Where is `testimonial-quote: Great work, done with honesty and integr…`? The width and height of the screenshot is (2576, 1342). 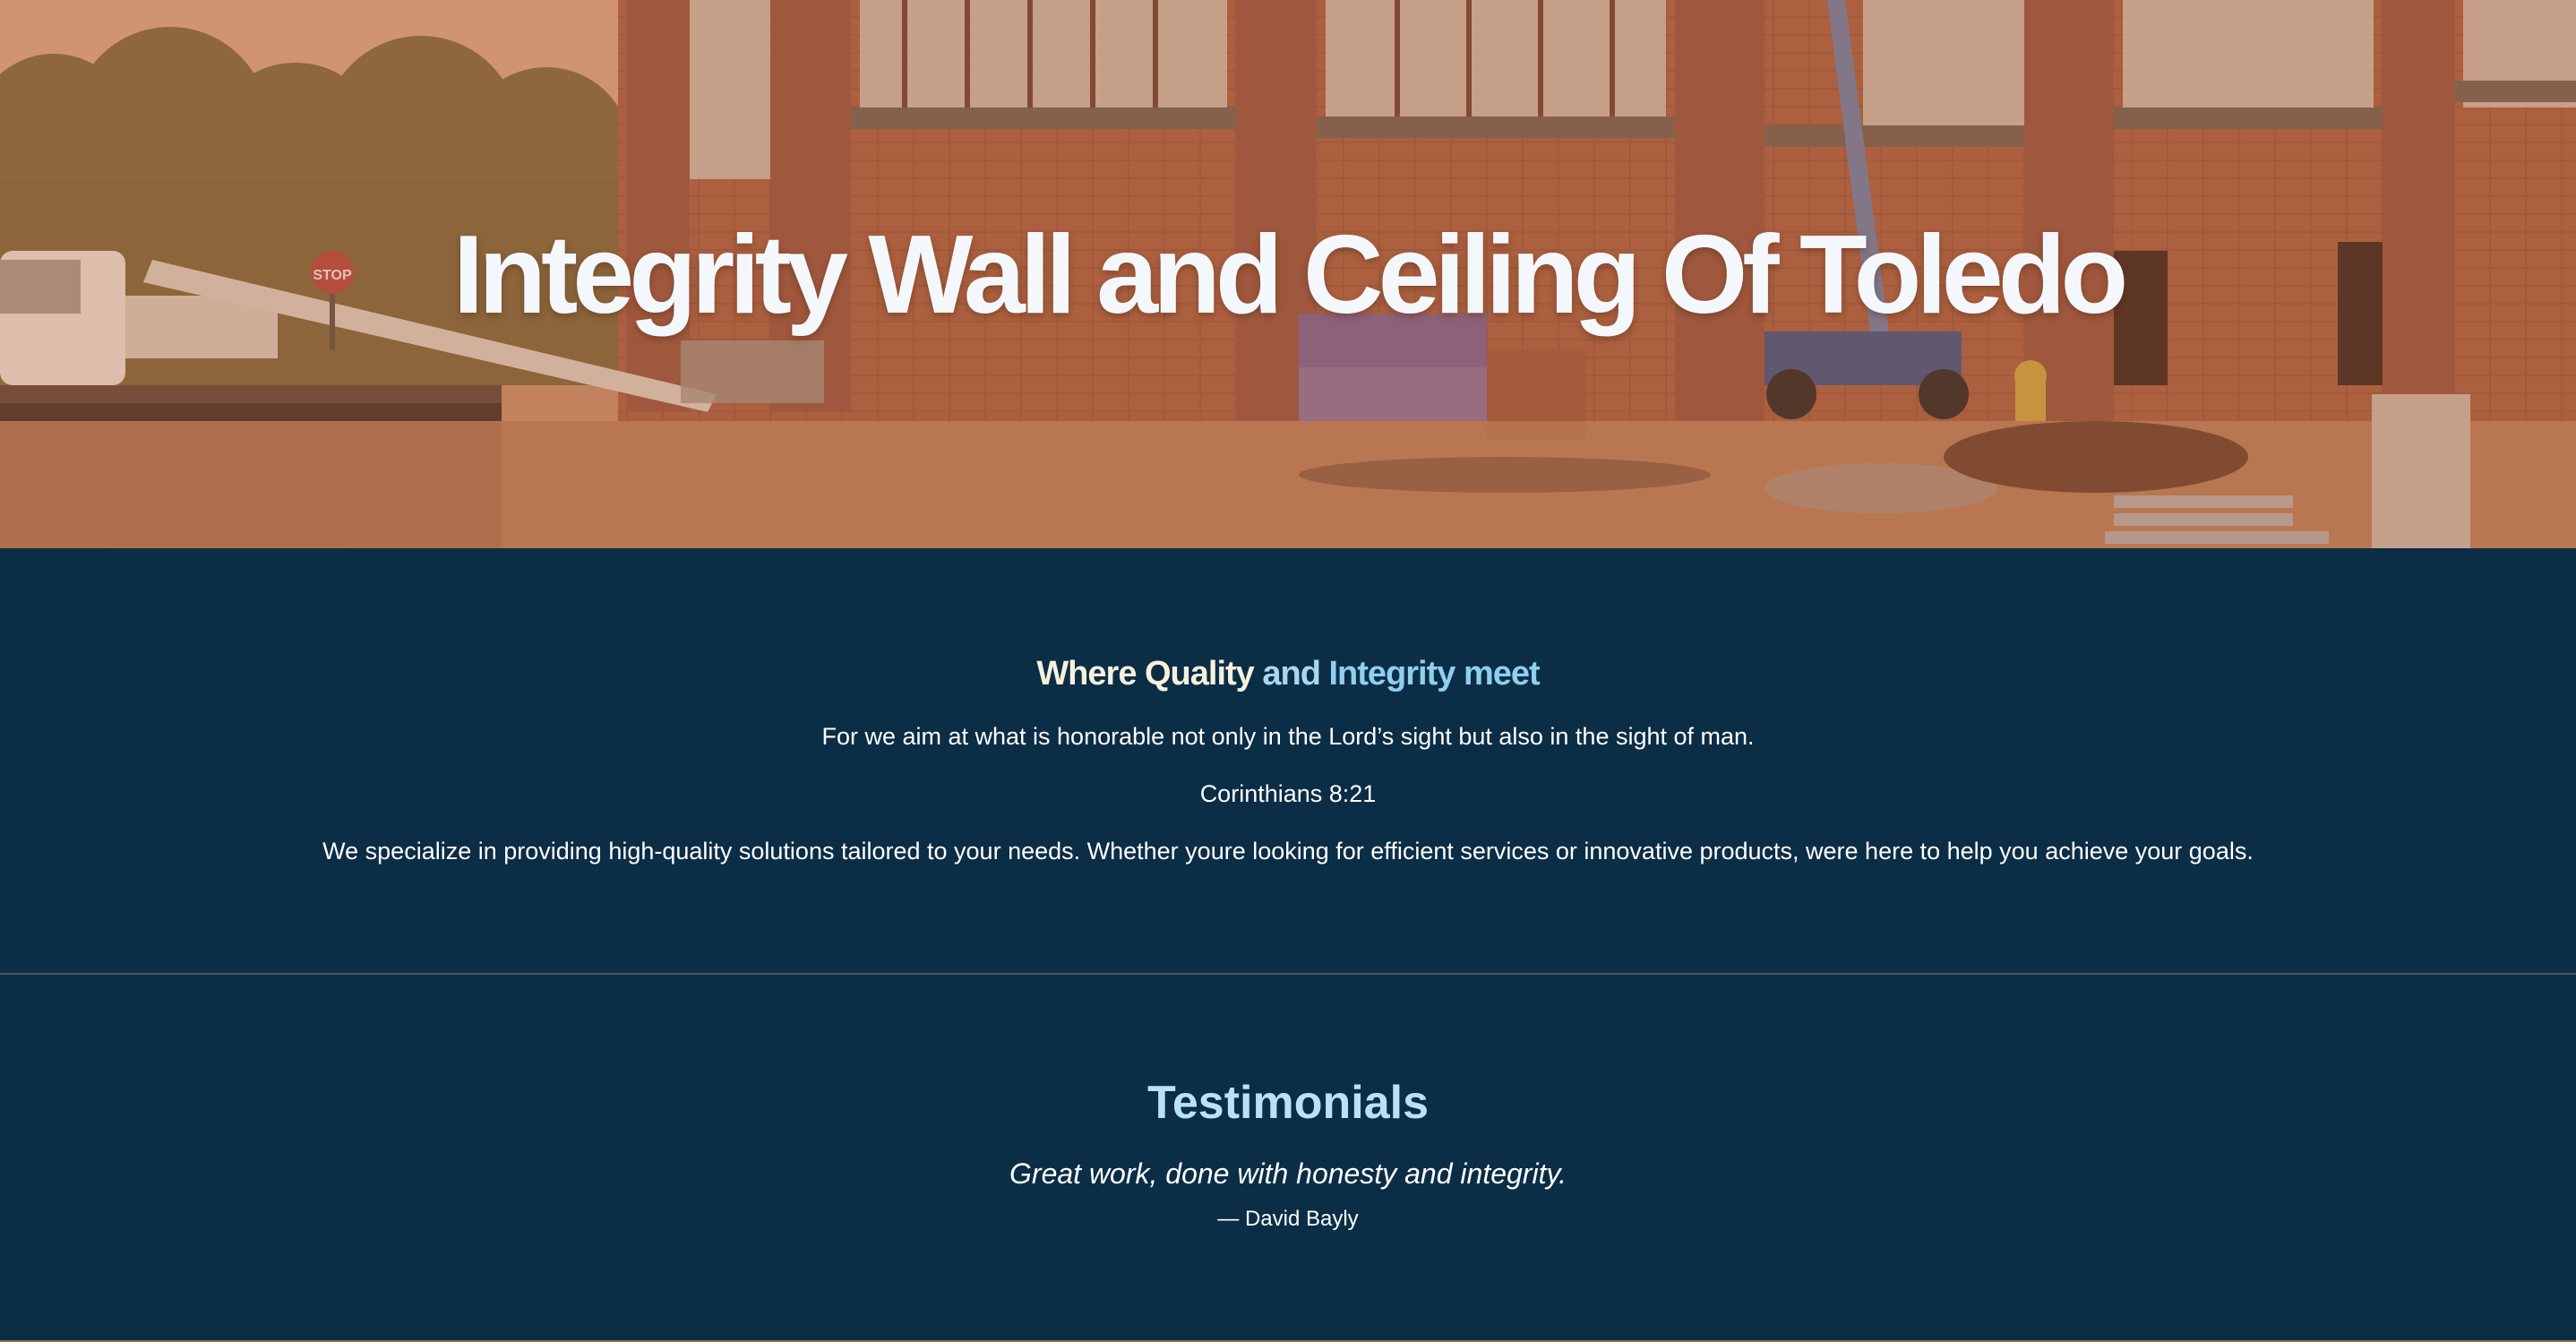
testimonial-quote: Great work, done with honesty and integr… is located at coordinates (1288, 1173).